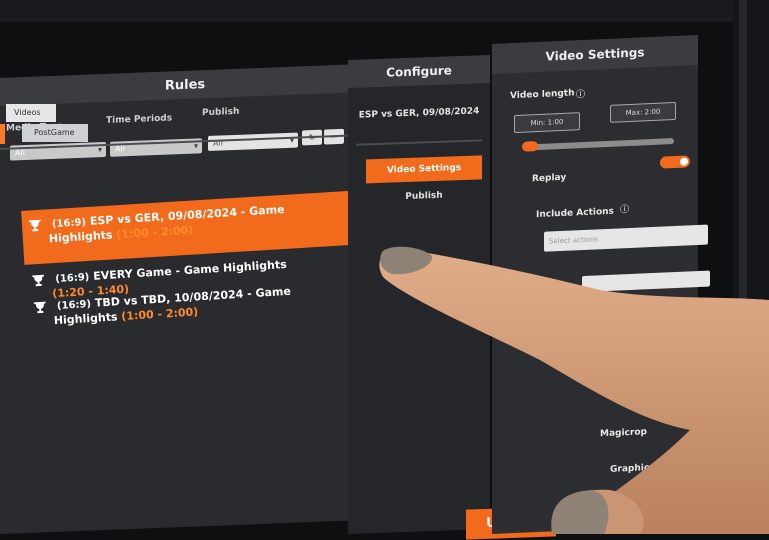  What do you see at coordinates (530, 146) in the screenshot?
I see `slider-handle` at bounding box center [530, 146].